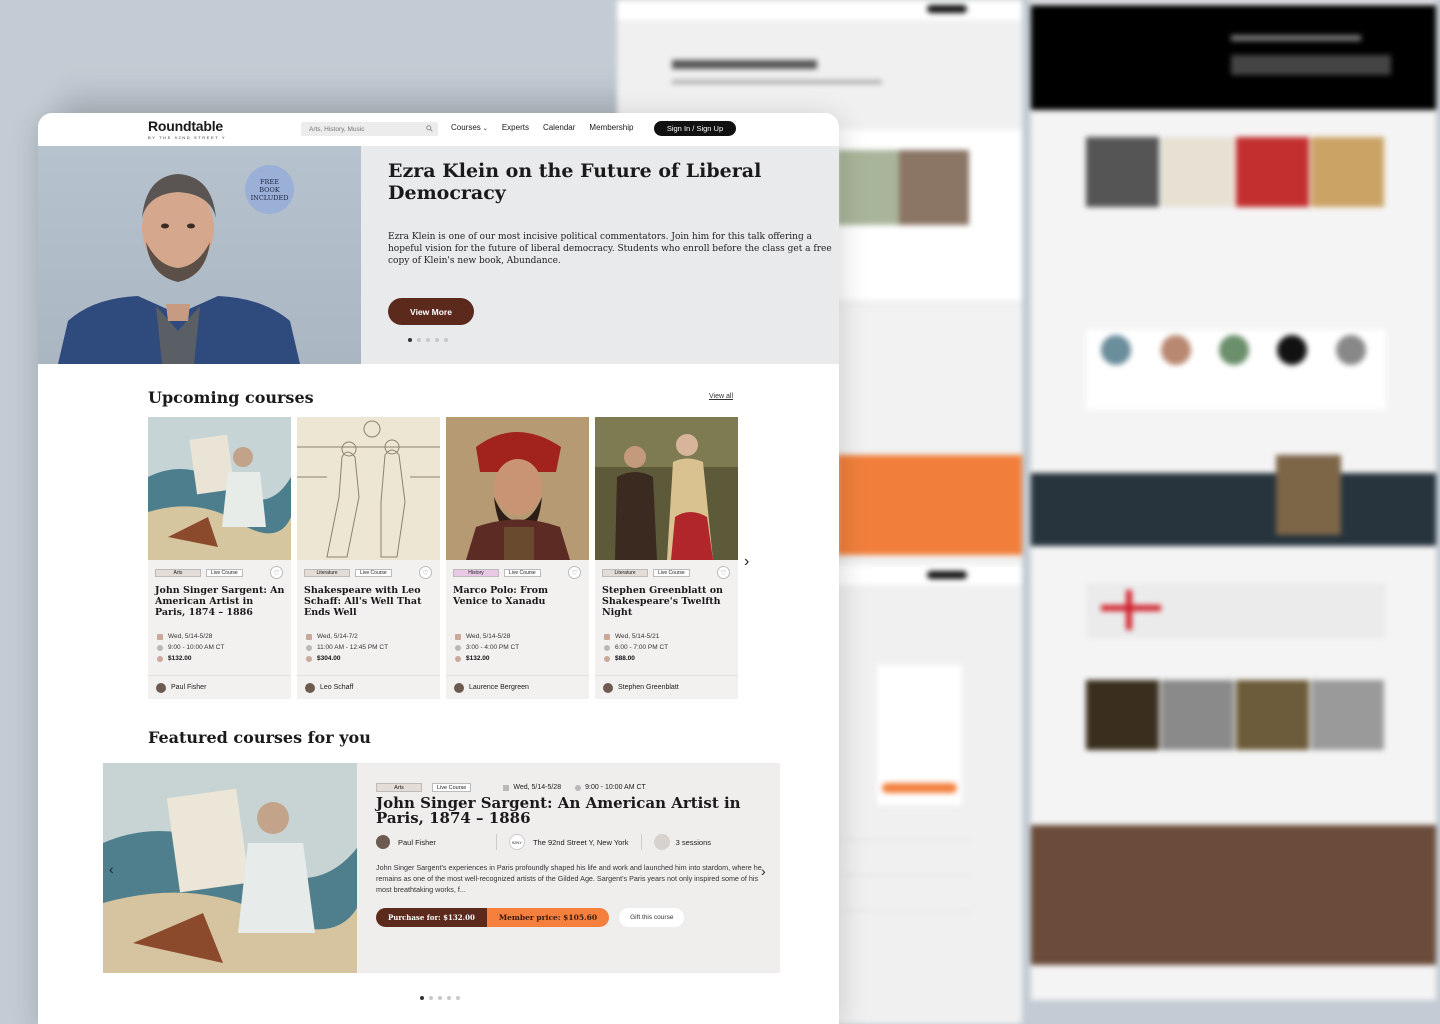  I want to click on dates-text: Wed, 5/14-5/21, so click(637, 636).